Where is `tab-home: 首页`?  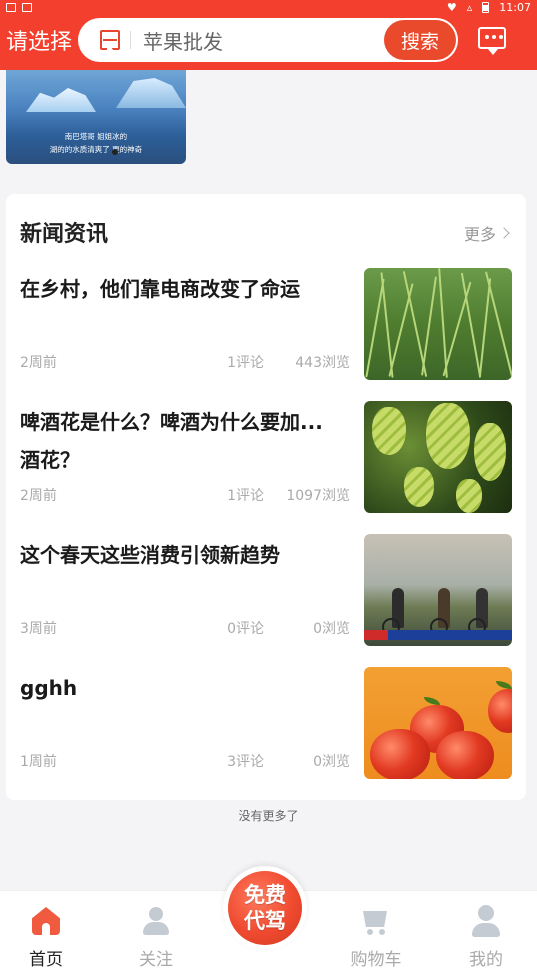
tab-home: 首页 is located at coordinates (46, 937).